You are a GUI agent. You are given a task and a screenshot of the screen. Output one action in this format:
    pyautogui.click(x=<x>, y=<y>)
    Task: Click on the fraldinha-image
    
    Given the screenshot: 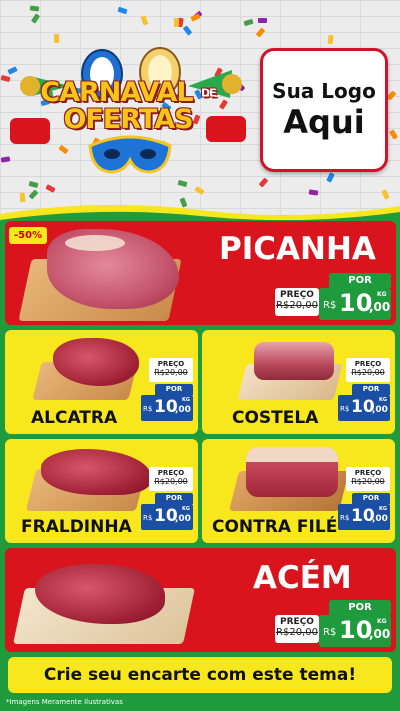 What is the action you would take?
    pyautogui.click(x=96, y=472)
    